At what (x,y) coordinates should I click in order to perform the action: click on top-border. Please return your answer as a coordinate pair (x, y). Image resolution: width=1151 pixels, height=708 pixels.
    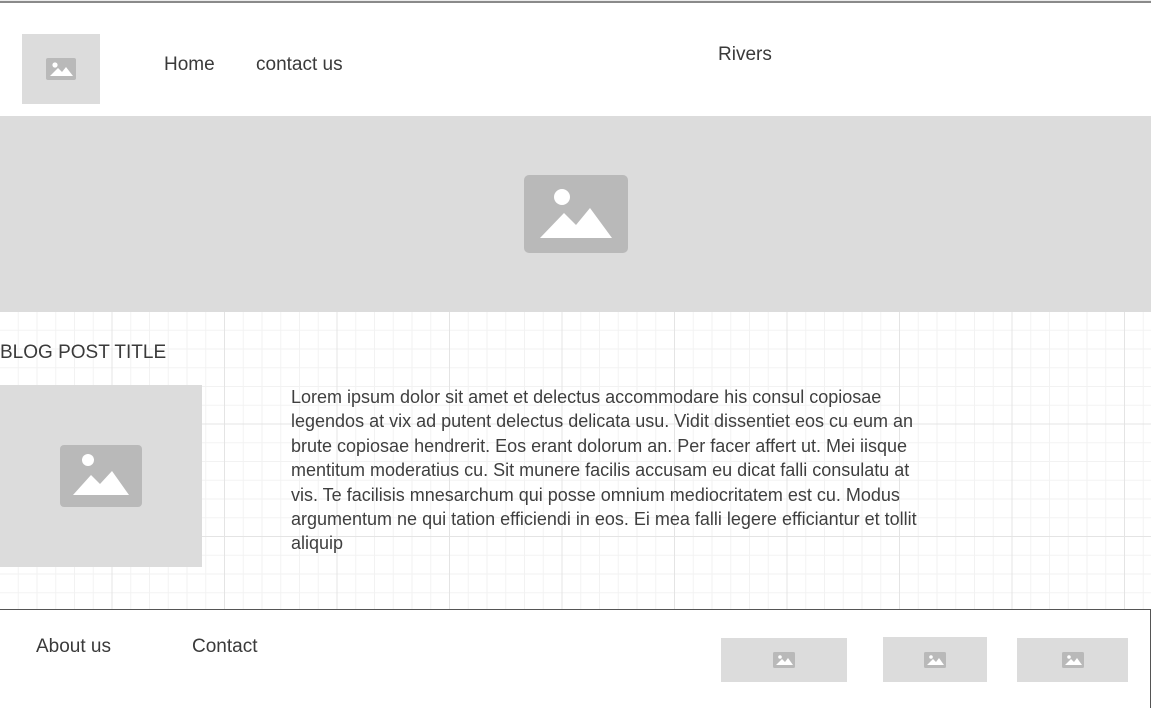
    Looking at the image, I should click on (575, 1).